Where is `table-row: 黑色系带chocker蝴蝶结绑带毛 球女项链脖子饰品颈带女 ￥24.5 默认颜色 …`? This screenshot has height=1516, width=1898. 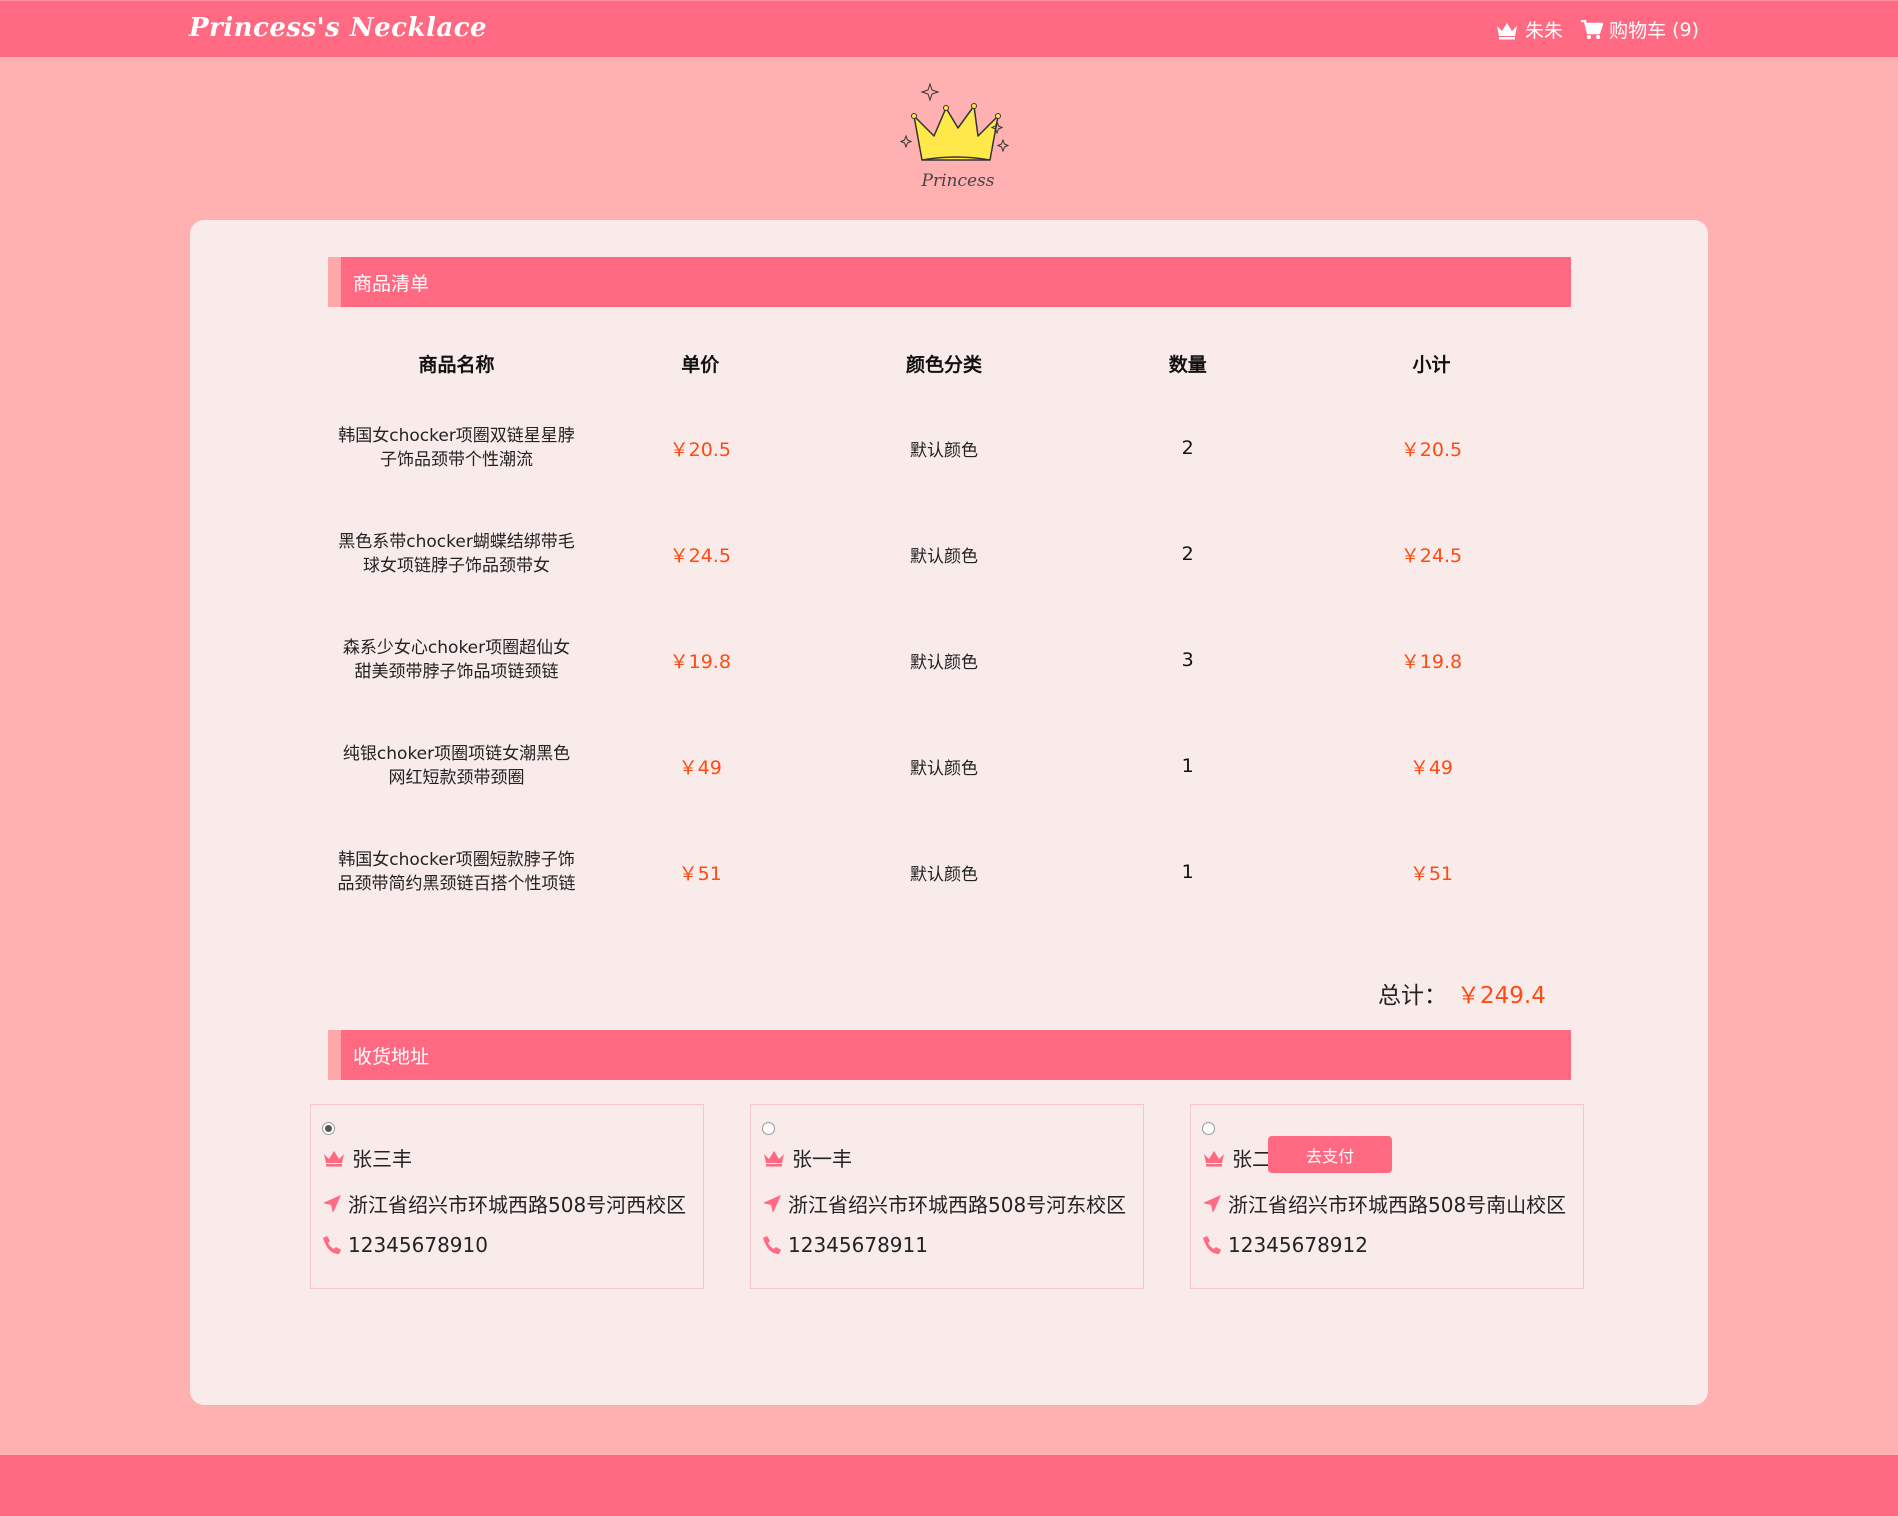 table-row: 黑色系带chocker蝴蝶结绑带毛 球女项链脖子饰品颈带女 ￥24.5 默认颜色 … is located at coordinates (944, 554).